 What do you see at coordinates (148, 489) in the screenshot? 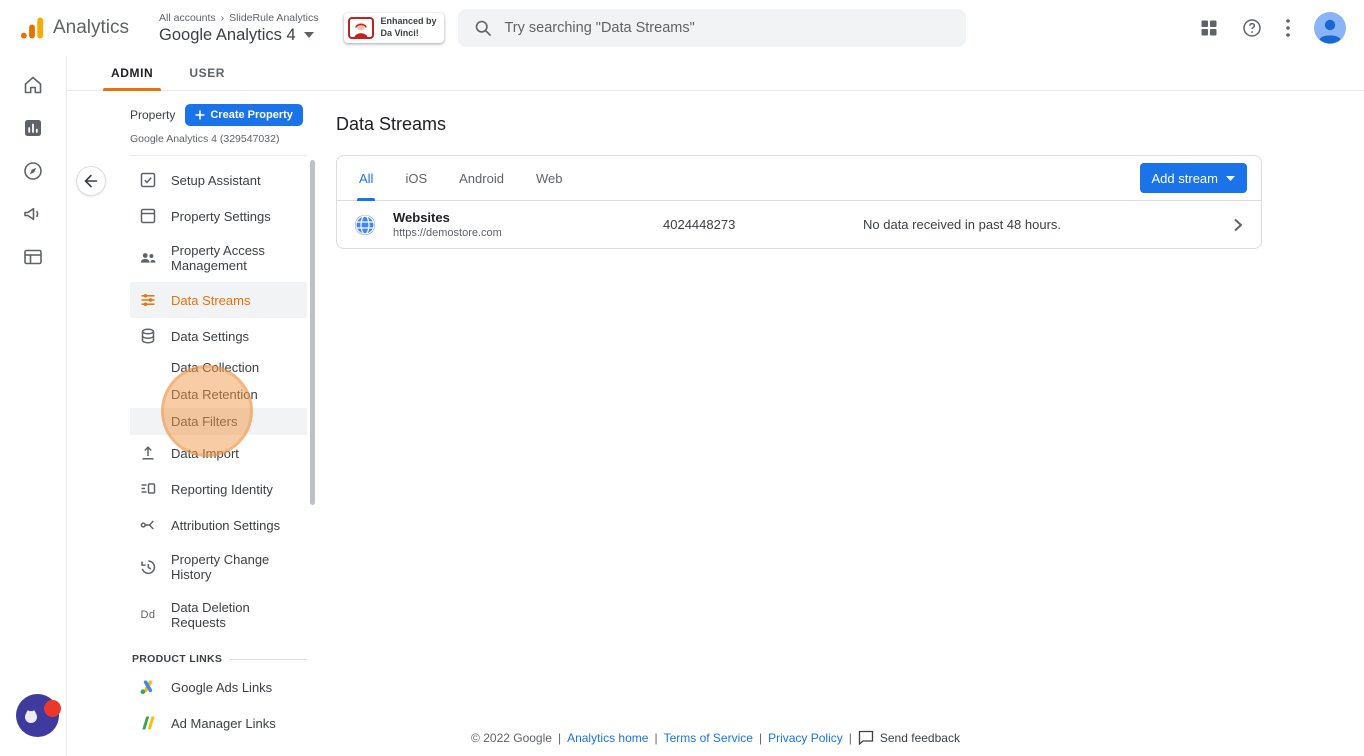
I see `reporting-identity-icon` at bounding box center [148, 489].